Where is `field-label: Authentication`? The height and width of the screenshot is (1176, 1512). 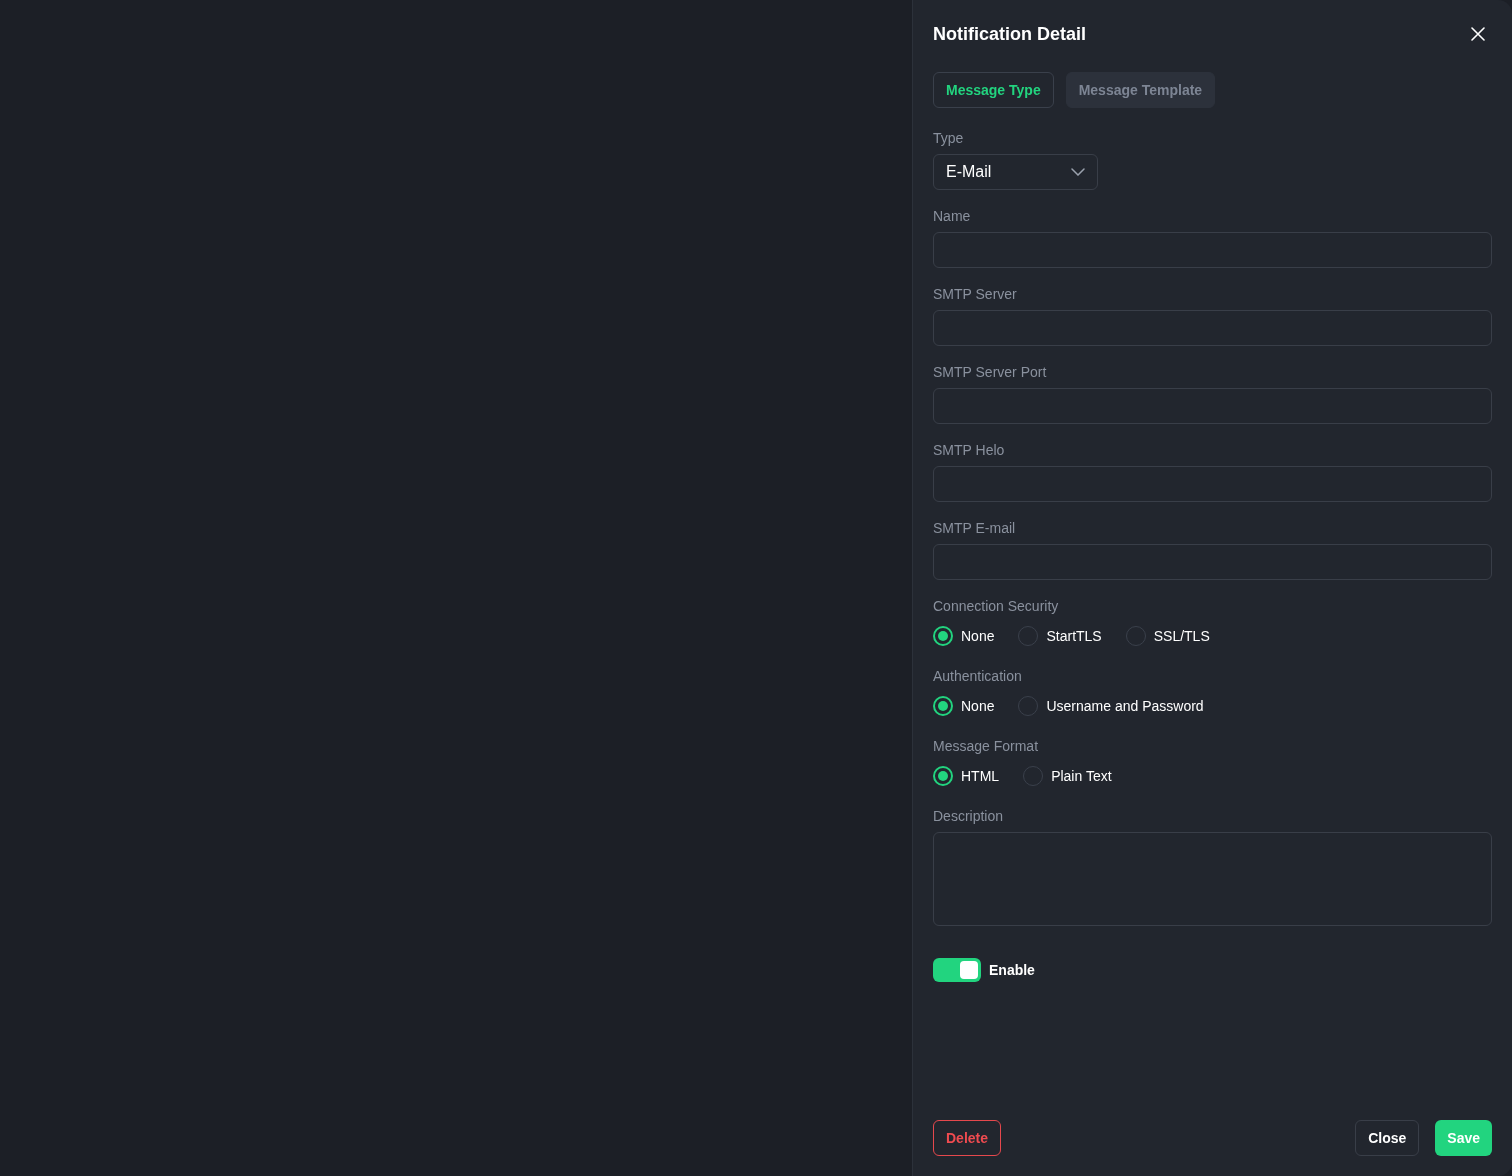 field-label: Authentication is located at coordinates (978, 676).